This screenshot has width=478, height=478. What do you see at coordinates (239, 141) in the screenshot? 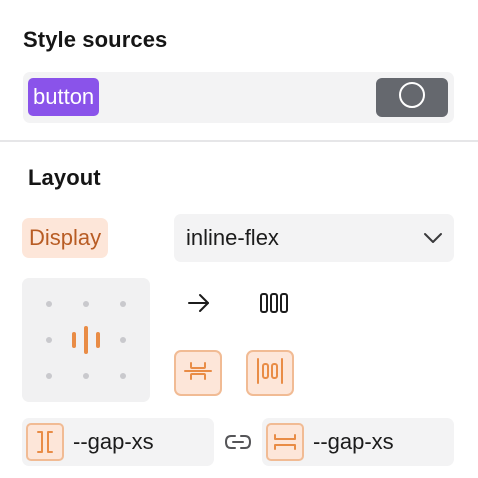
I see `section-divider` at bounding box center [239, 141].